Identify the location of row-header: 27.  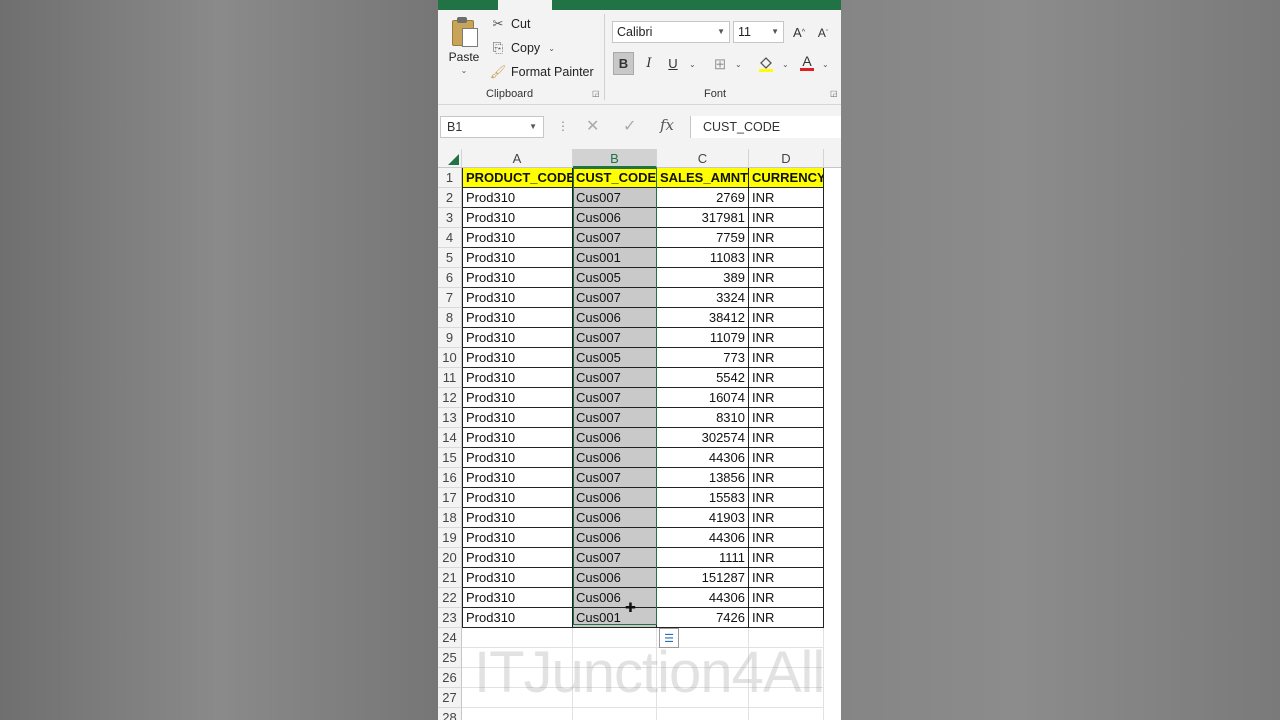
(450, 698).